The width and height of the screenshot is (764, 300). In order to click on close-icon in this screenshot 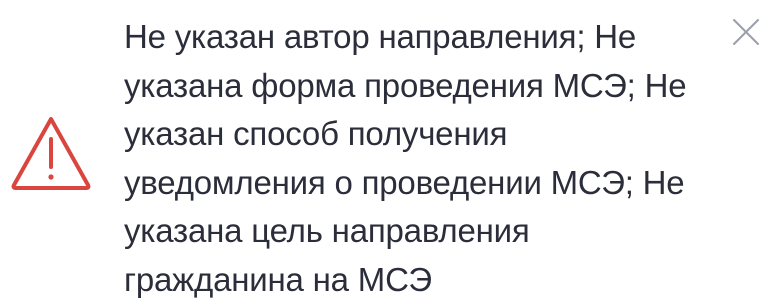, I will do `click(746, 32)`.